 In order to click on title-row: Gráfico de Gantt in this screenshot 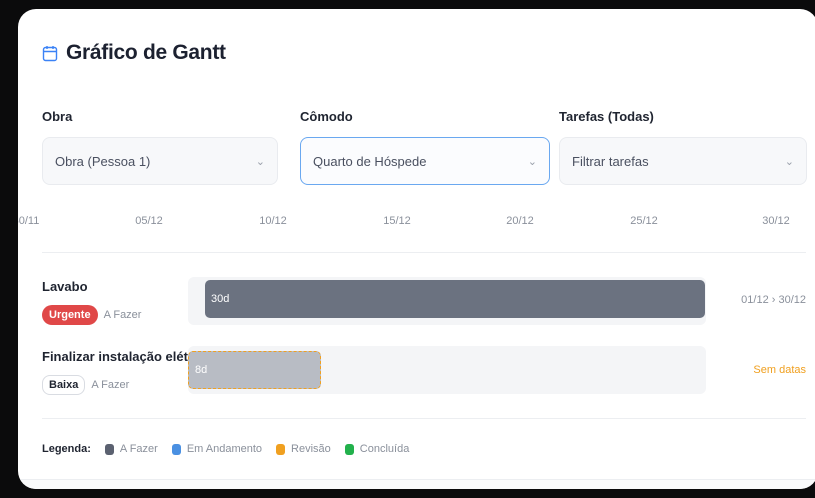, I will do `click(134, 53)`.